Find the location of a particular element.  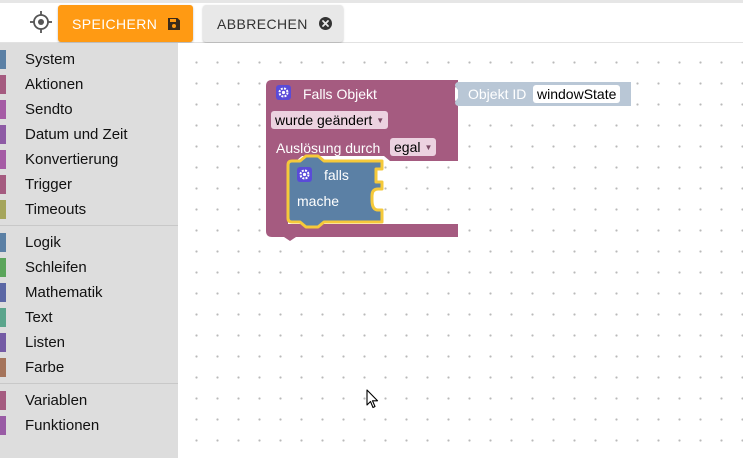

ack-dropdown-value: egal is located at coordinates (407, 147).